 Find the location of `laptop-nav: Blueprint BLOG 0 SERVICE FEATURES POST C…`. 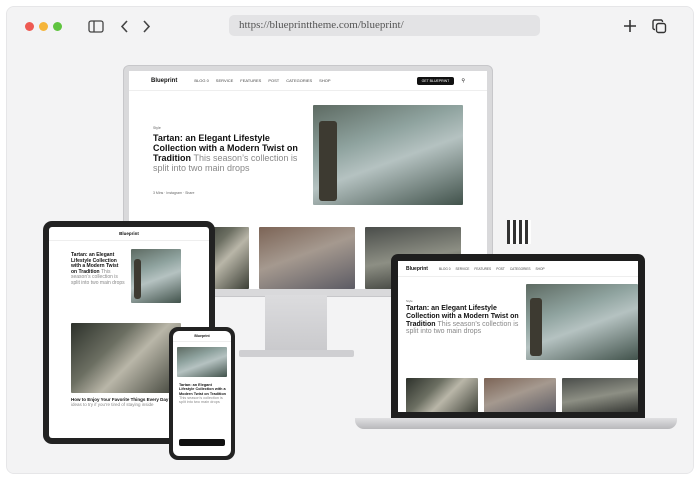

laptop-nav: Blueprint BLOG 0 SERVICE FEATURES POST C… is located at coordinates (518, 269).